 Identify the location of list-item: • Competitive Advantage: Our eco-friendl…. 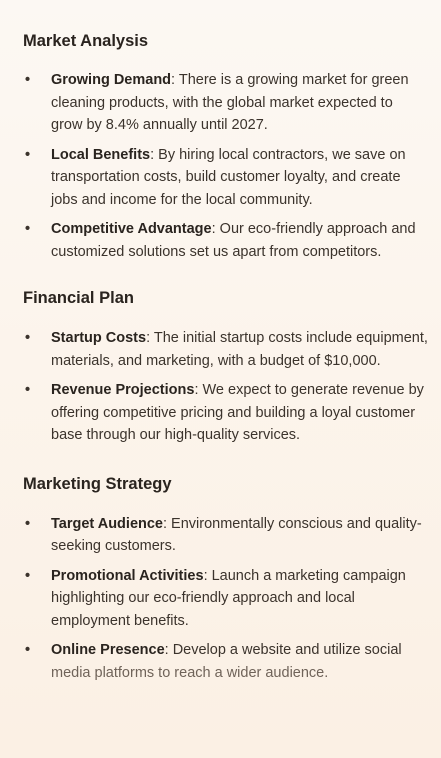
(225, 240).